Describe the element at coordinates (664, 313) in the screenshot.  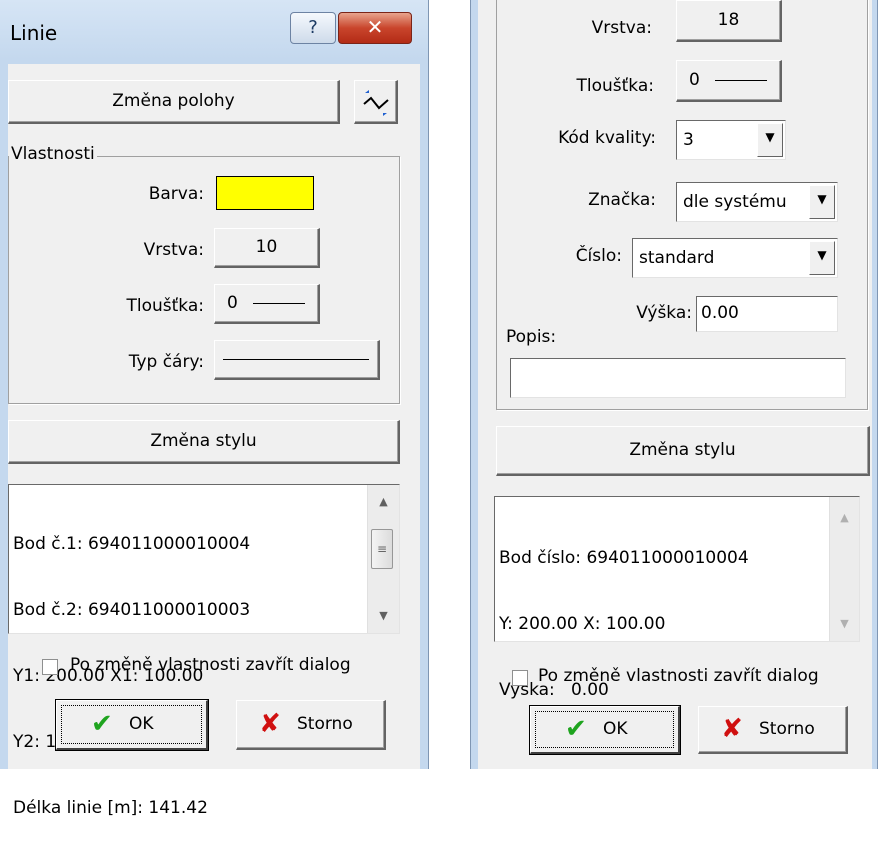
I see `height-label: Výška:` at that location.